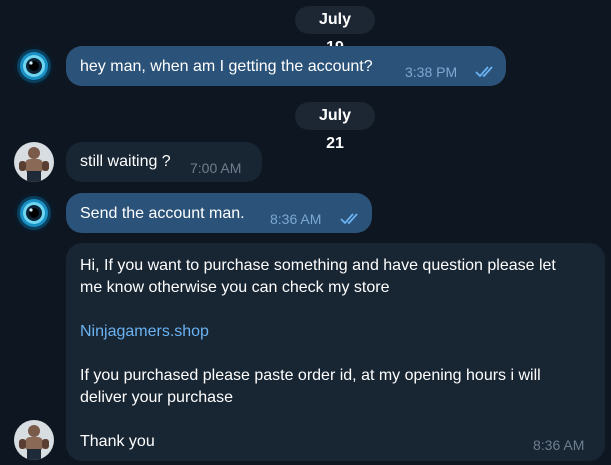 The width and height of the screenshot is (611, 465). Describe the element at coordinates (335, 332) in the screenshot. I see `store-link: Ninjagamers.shop` at that location.